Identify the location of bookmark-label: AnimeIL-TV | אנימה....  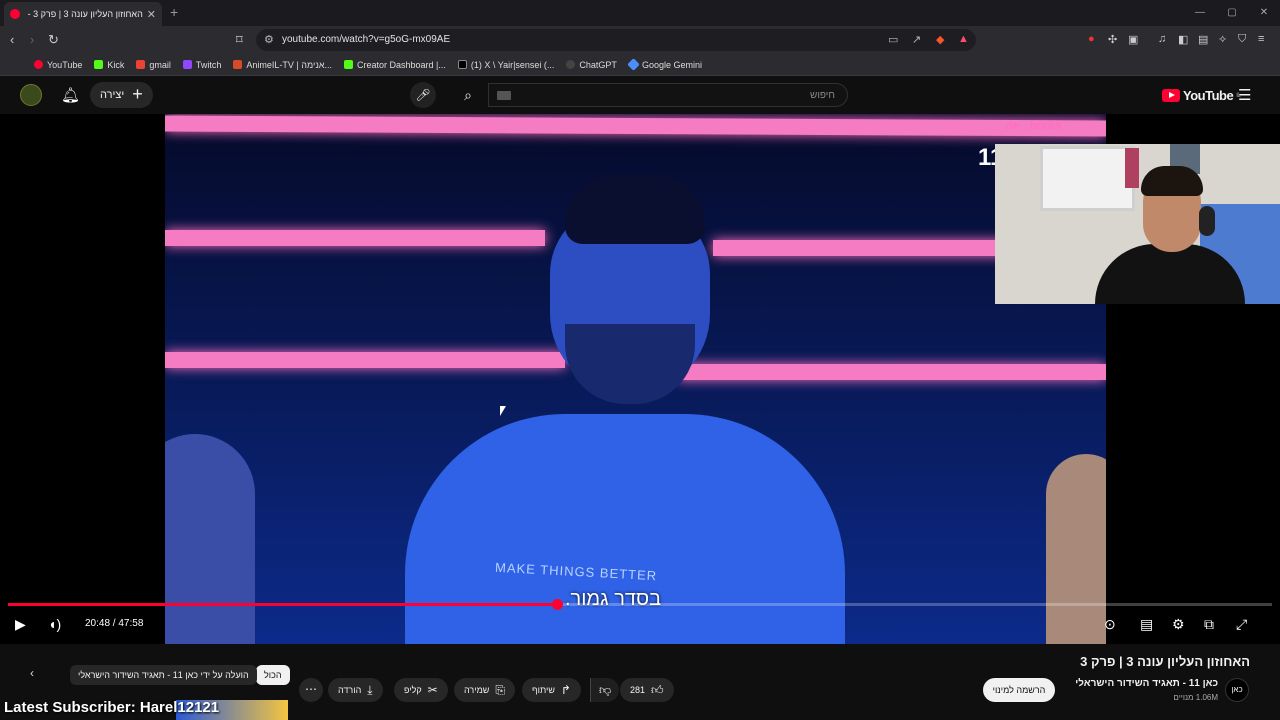
(289, 64).